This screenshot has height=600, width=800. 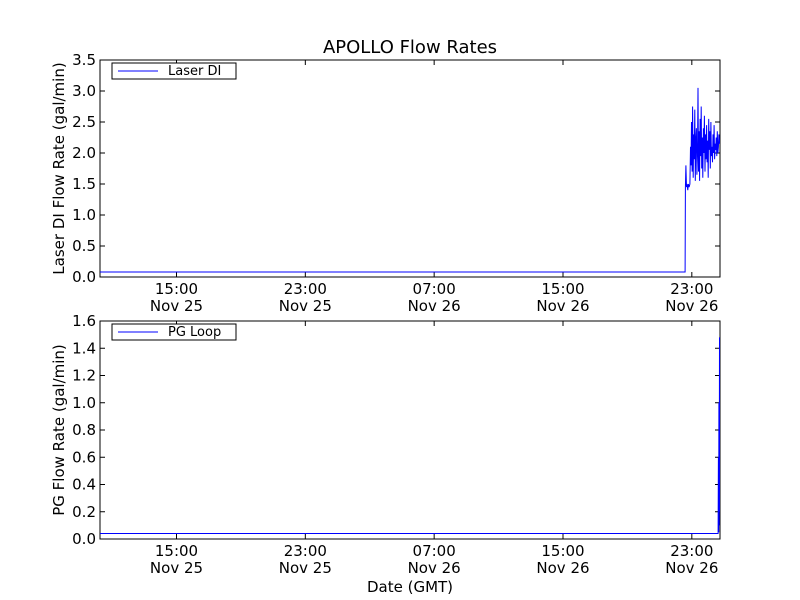 What do you see at coordinates (84, 60) in the screenshot?
I see `y-tick-label: 3.5` at bounding box center [84, 60].